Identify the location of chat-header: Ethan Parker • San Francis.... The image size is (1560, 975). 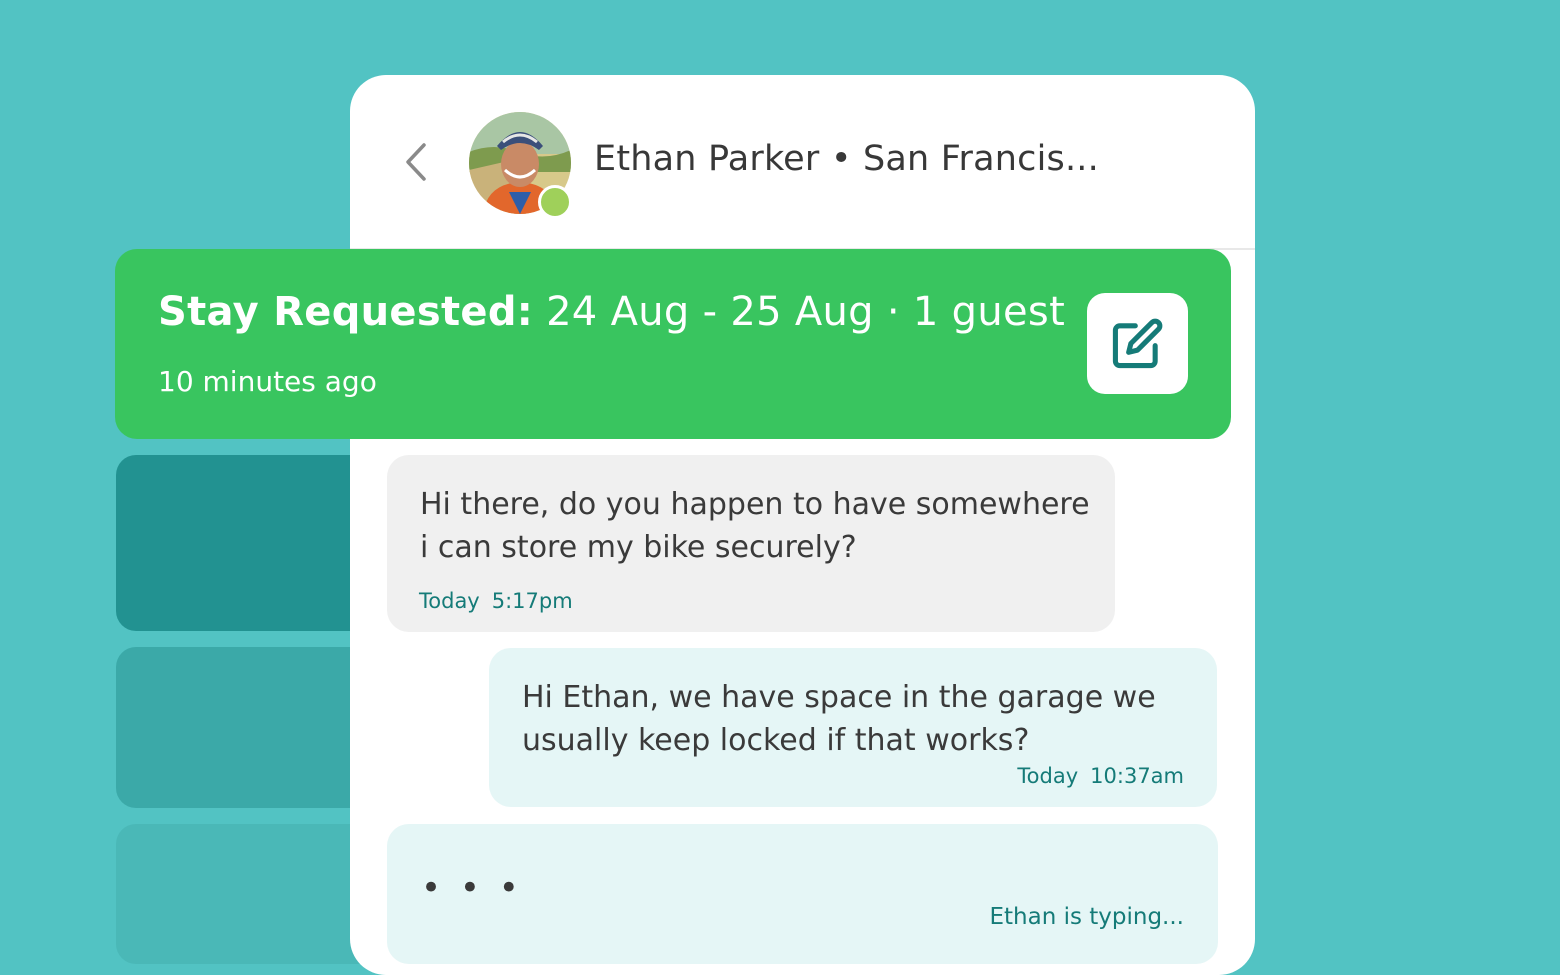
(802, 162).